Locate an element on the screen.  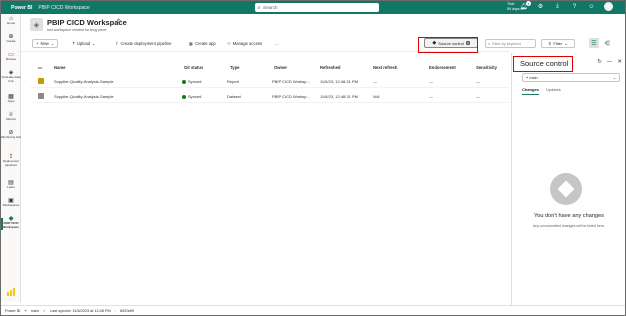
synced-icon is located at coordinates (184, 96).